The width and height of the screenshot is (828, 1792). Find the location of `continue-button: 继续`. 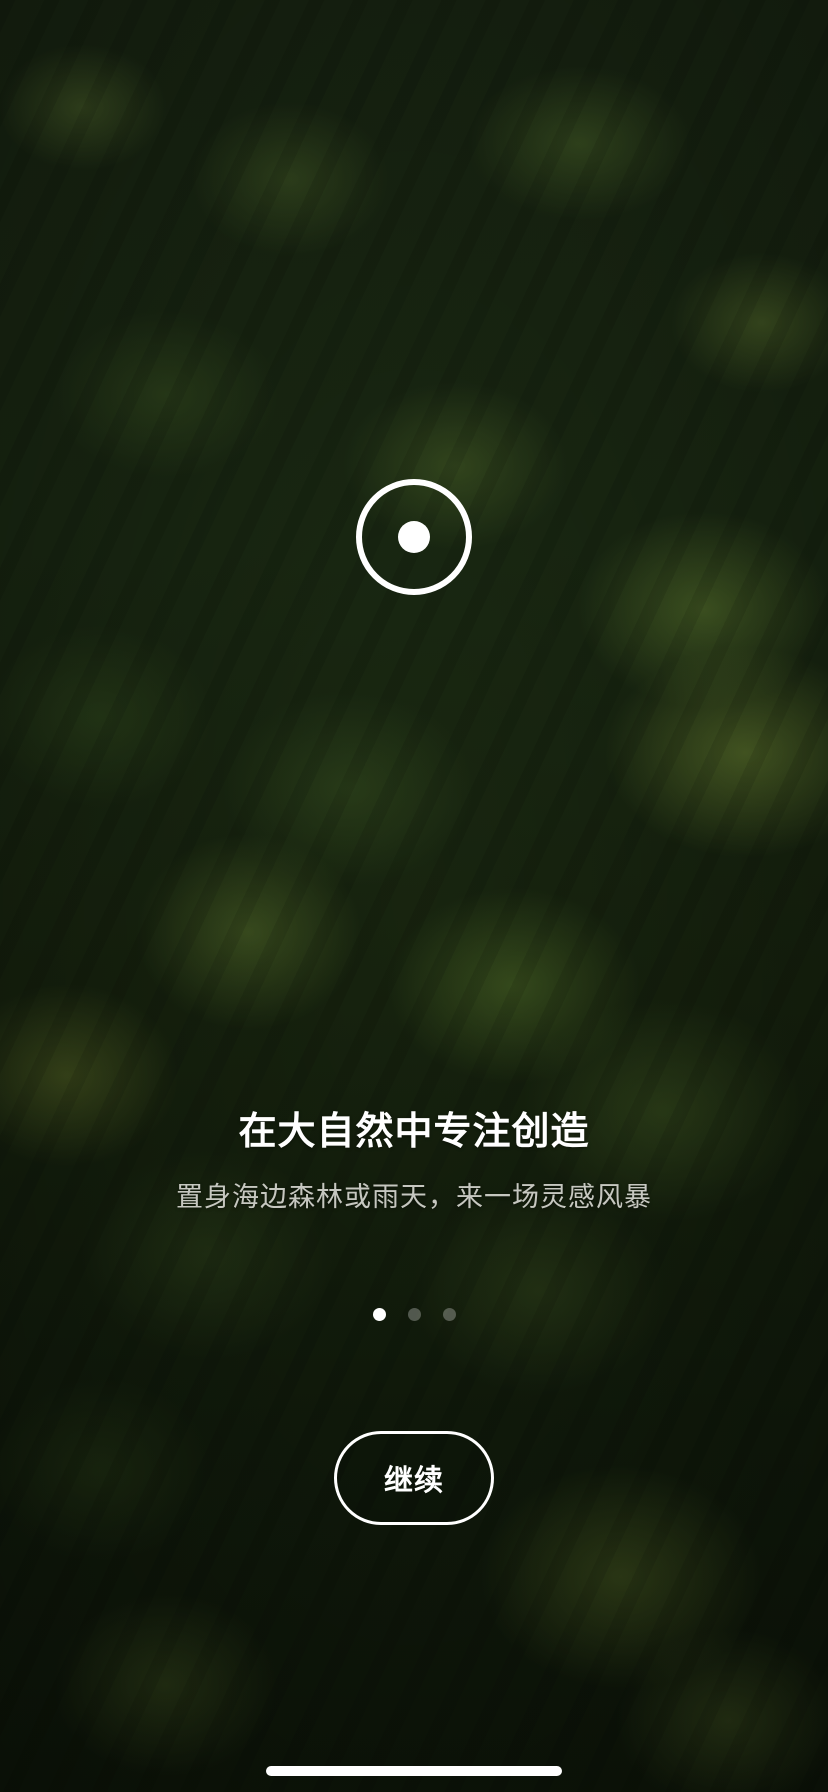

continue-button: 继续 is located at coordinates (414, 1478).